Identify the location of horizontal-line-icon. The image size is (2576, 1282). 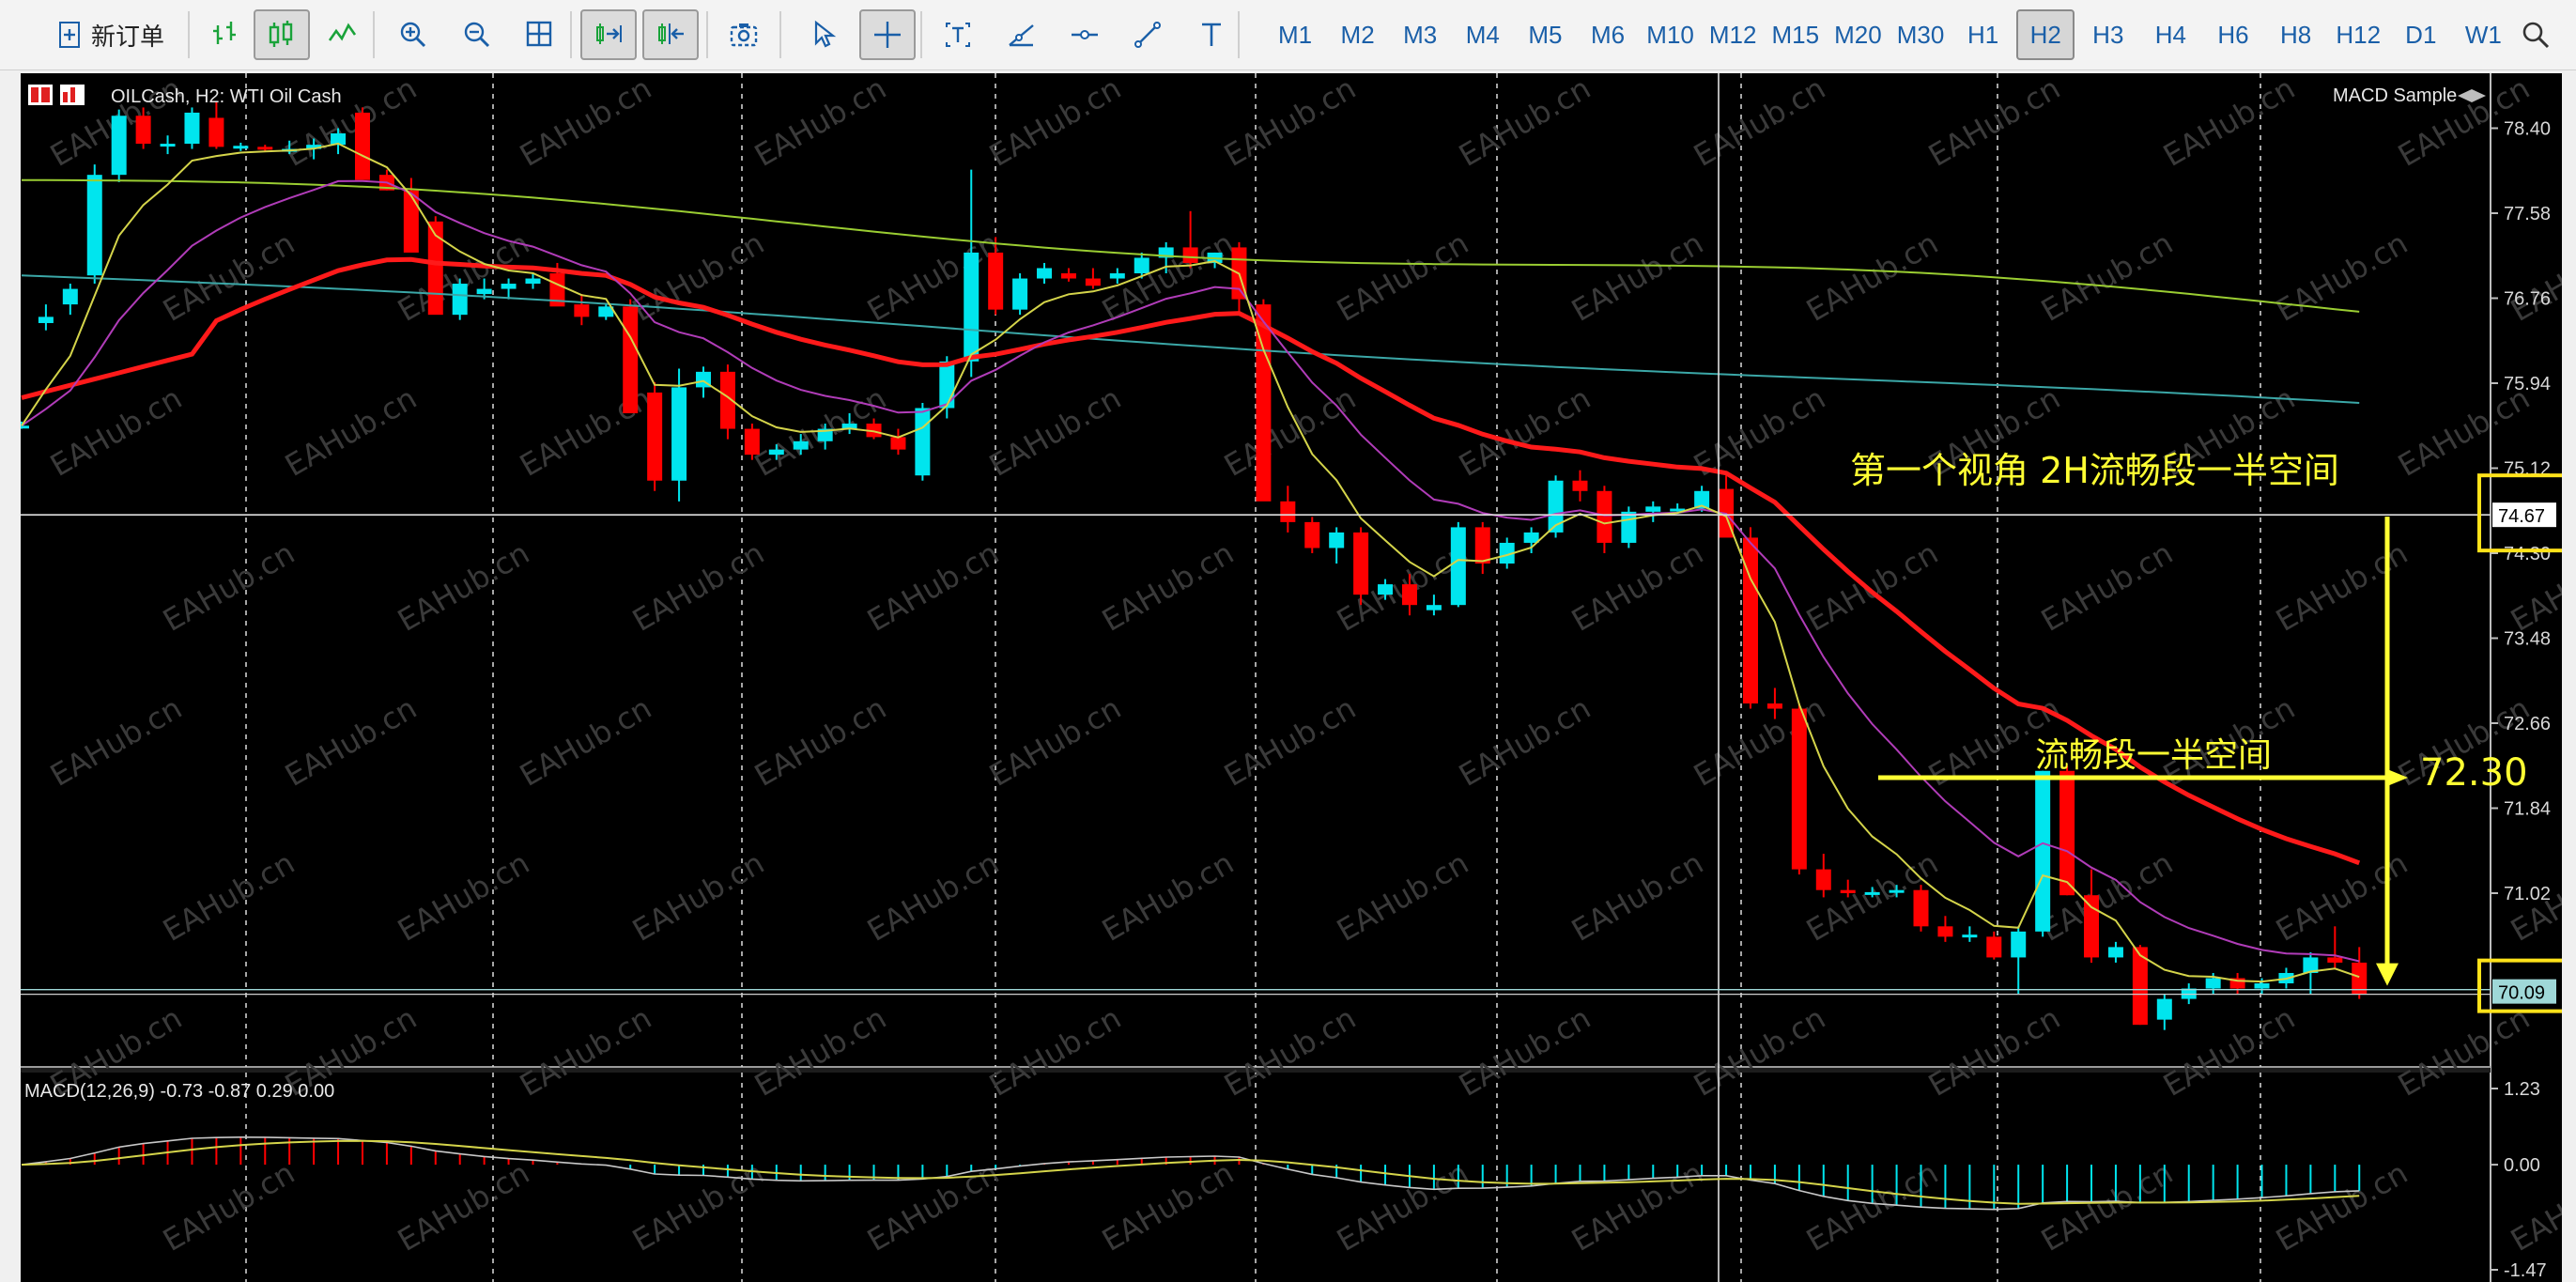
(1085, 34).